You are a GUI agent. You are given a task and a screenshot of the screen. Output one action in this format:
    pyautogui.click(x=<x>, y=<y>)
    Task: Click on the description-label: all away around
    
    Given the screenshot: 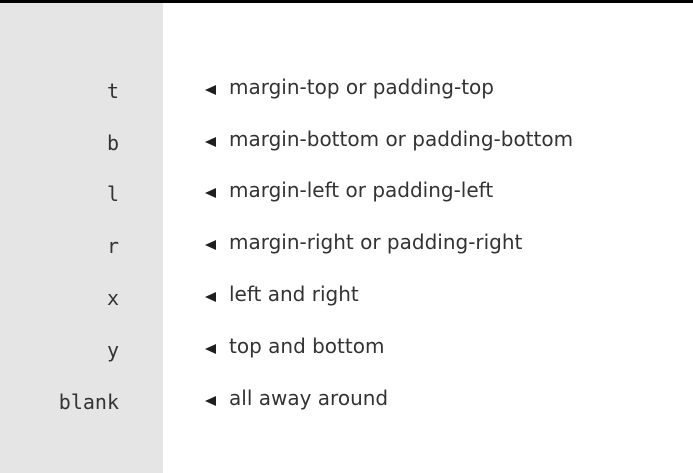 What is the action you would take?
    pyautogui.click(x=309, y=398)
    